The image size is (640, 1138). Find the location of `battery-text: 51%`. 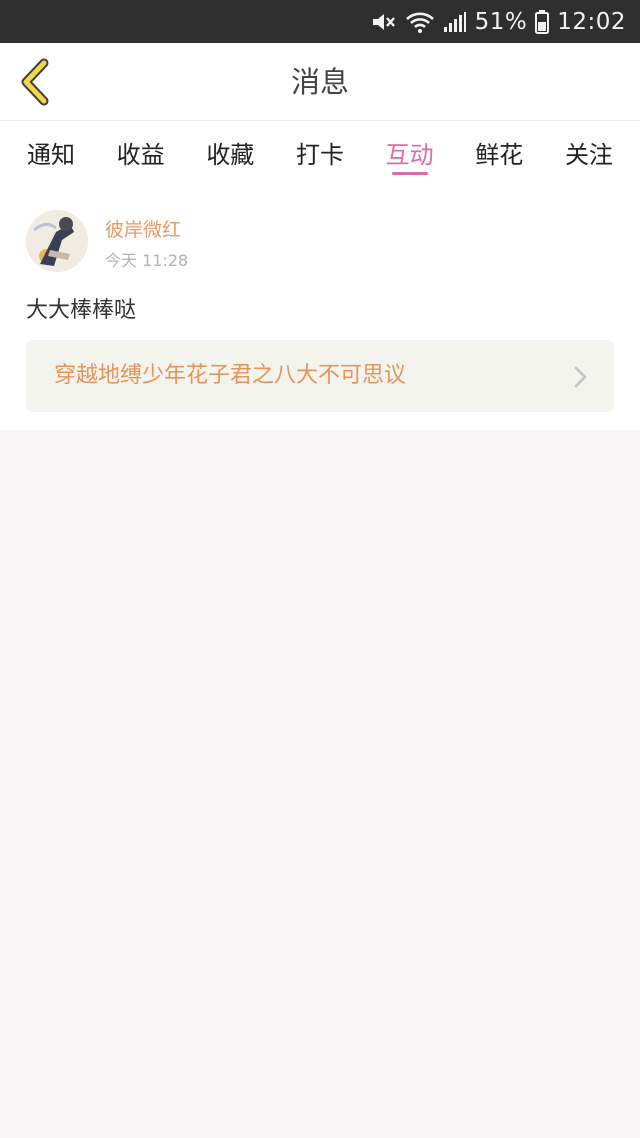

battery-text: 51% is located at coordinates (501, 21).